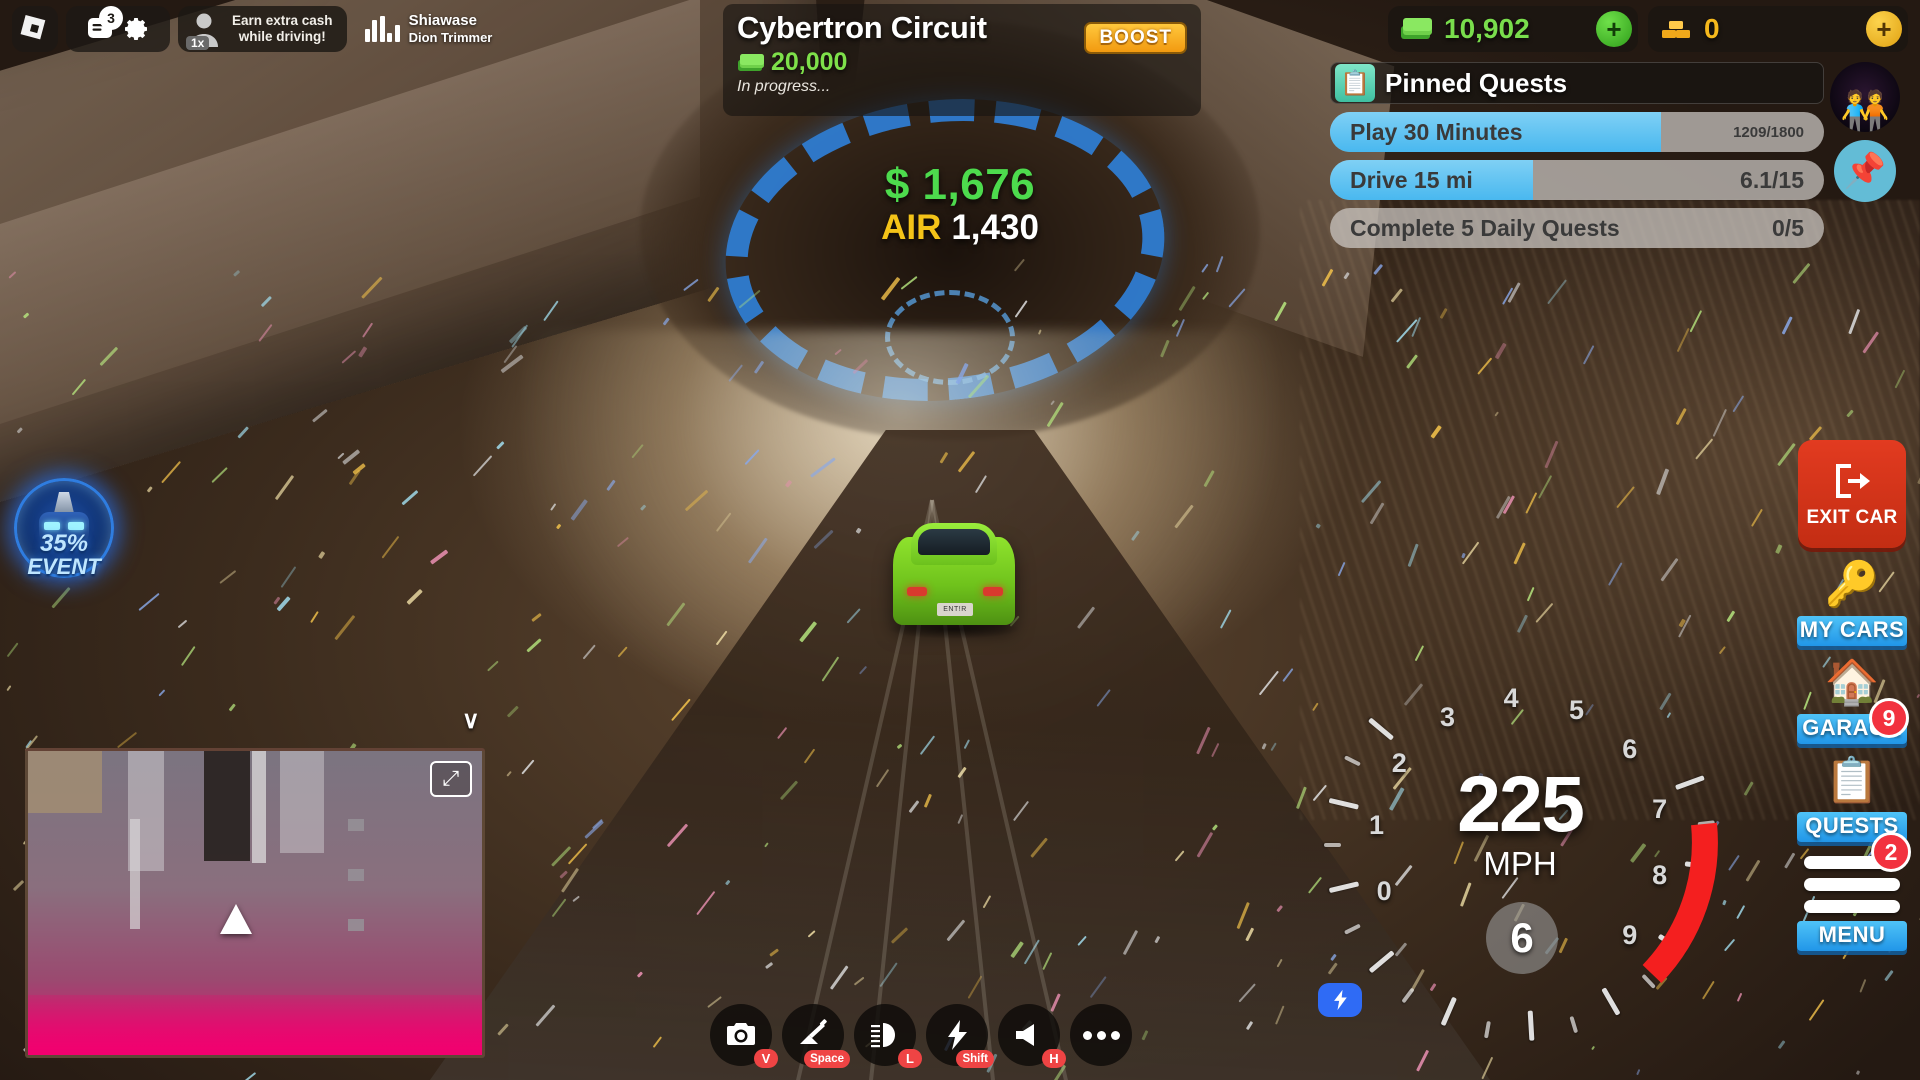 This screenshot has width=1920, height=1080. What do you see at coordinates (1520, 863) in the screenshot?
I see `speed-unit: MPH` at bounding box center [1520, 863].